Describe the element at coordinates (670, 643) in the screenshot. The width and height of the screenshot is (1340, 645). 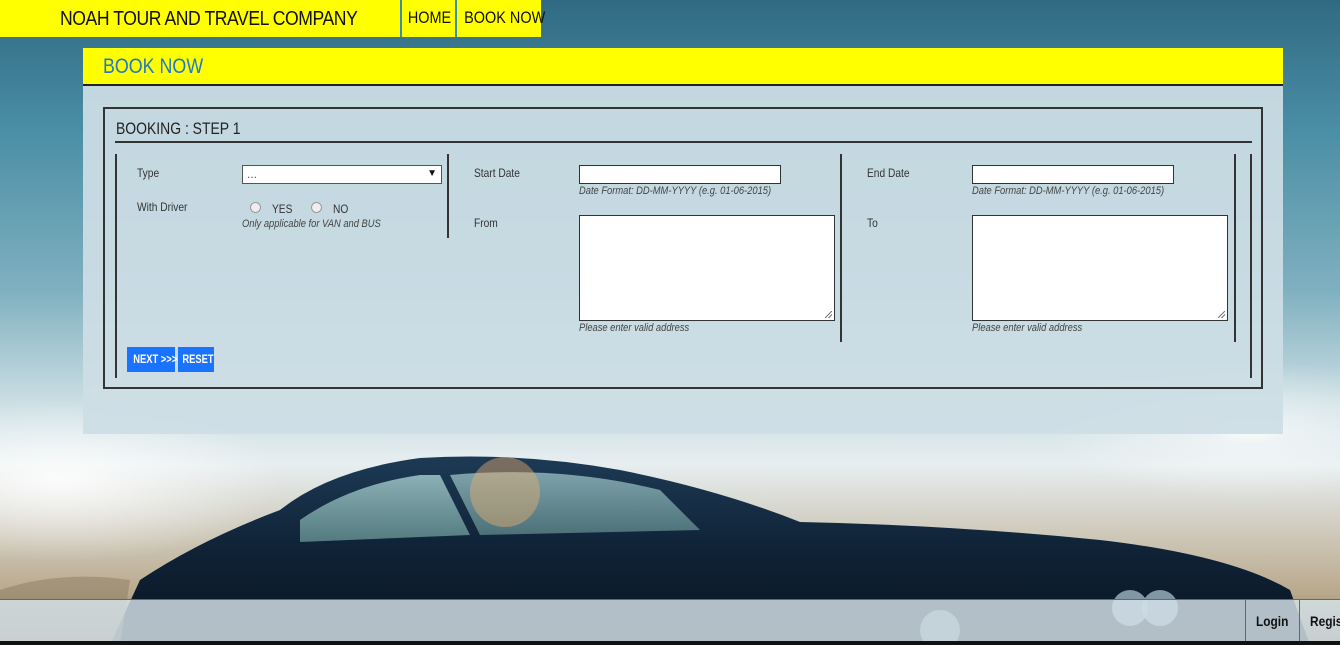
I see `footer-bottom-strip` at that location.